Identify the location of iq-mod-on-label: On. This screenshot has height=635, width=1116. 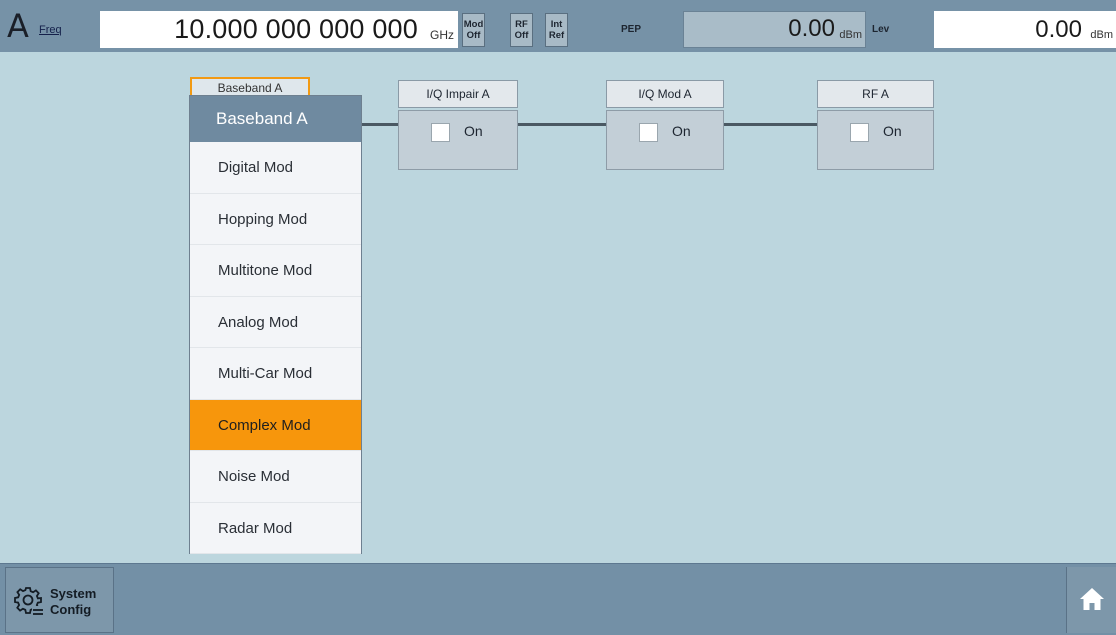
(681, 131).